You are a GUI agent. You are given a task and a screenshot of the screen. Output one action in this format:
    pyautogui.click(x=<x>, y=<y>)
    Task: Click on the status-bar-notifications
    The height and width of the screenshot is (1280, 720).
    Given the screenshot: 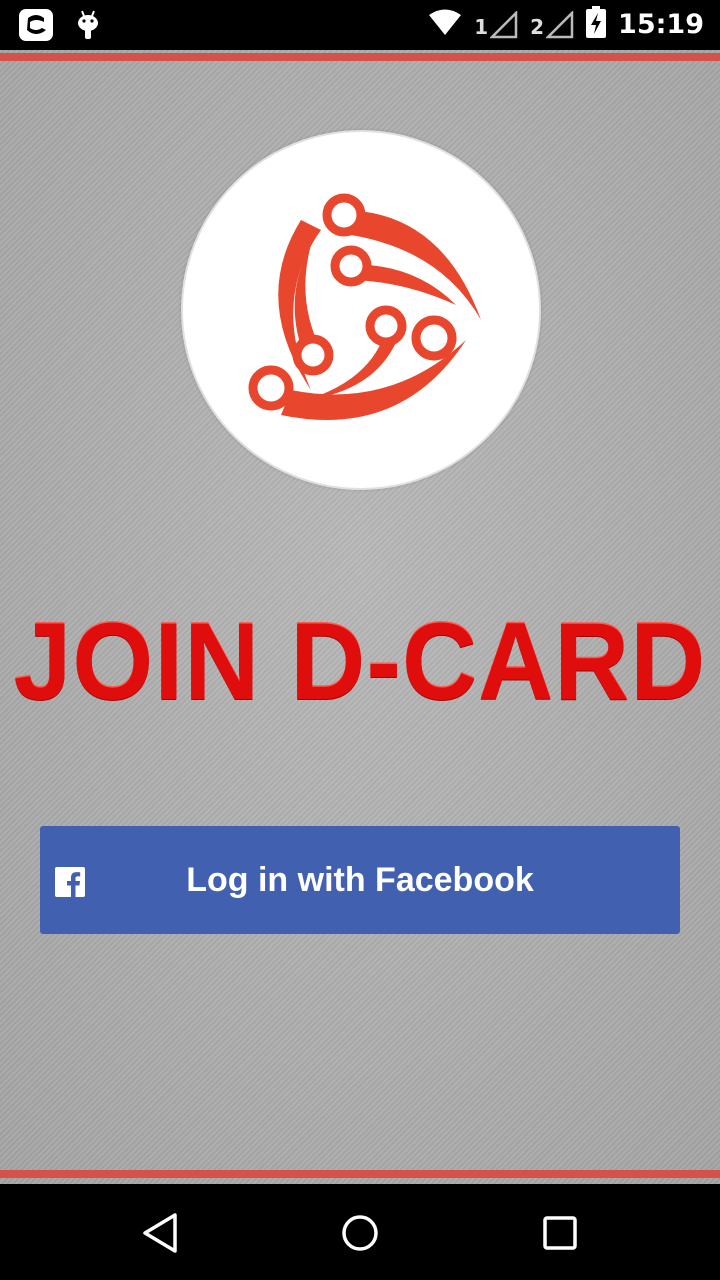 What is the action you would take?
    pyautogui.click(x=59, y=27)
    